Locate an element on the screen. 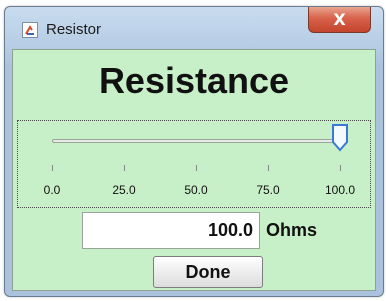  app-icon is located at coordinates (30, 30).